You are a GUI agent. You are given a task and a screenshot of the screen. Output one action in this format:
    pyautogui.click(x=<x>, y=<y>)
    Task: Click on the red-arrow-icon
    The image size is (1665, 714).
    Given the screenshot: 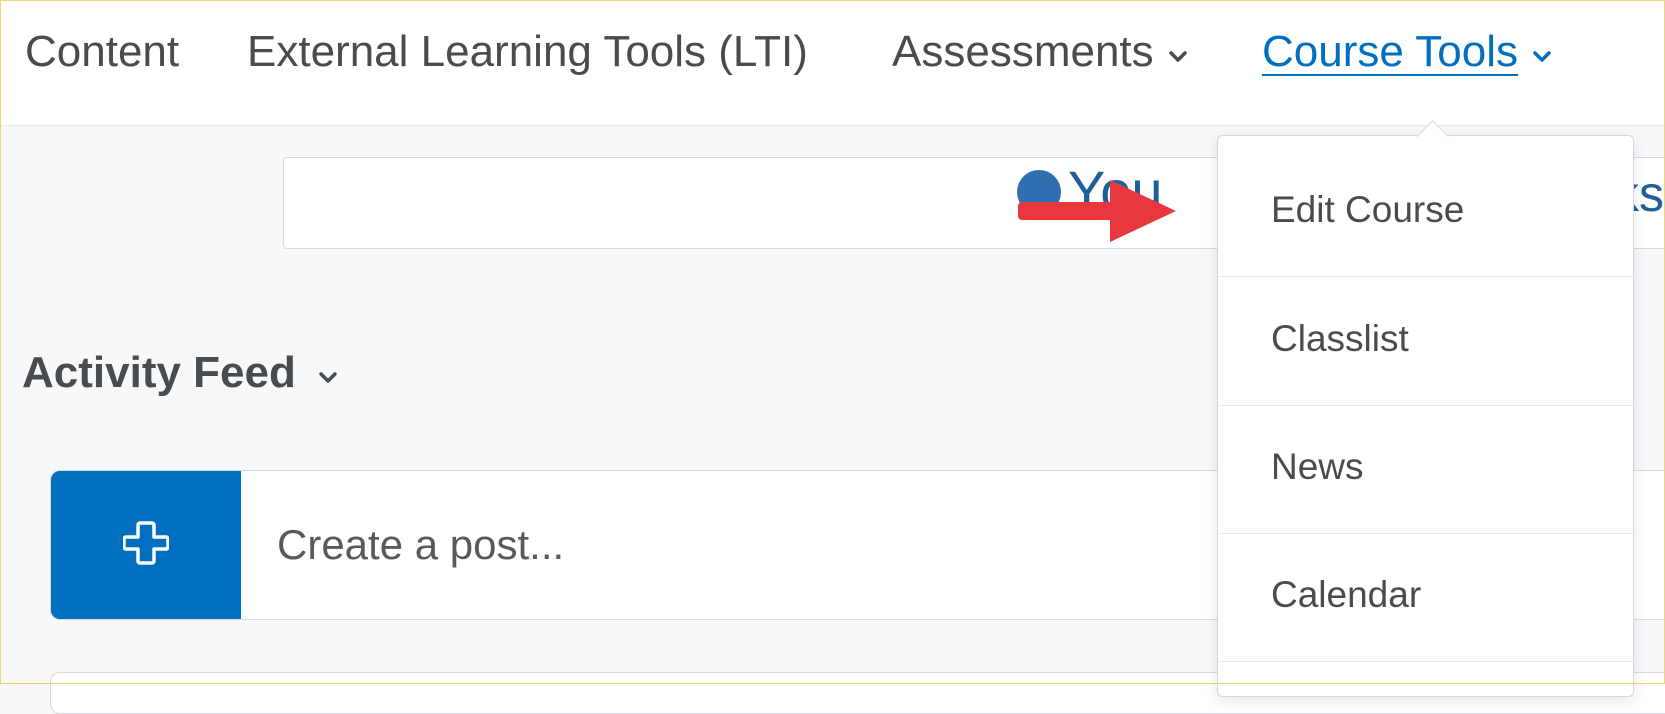 What is the action you would take?
    pyautogui.click(x=1098, y=213)
    